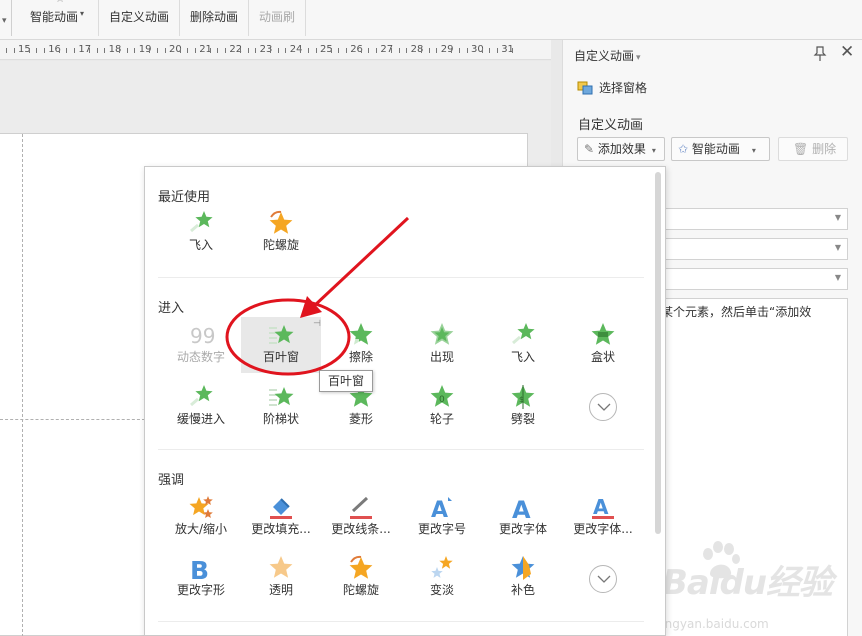 The height and width of the screenshot is (636, 862). I want to click on effect-wipe: 擦除, so click(361, 345).